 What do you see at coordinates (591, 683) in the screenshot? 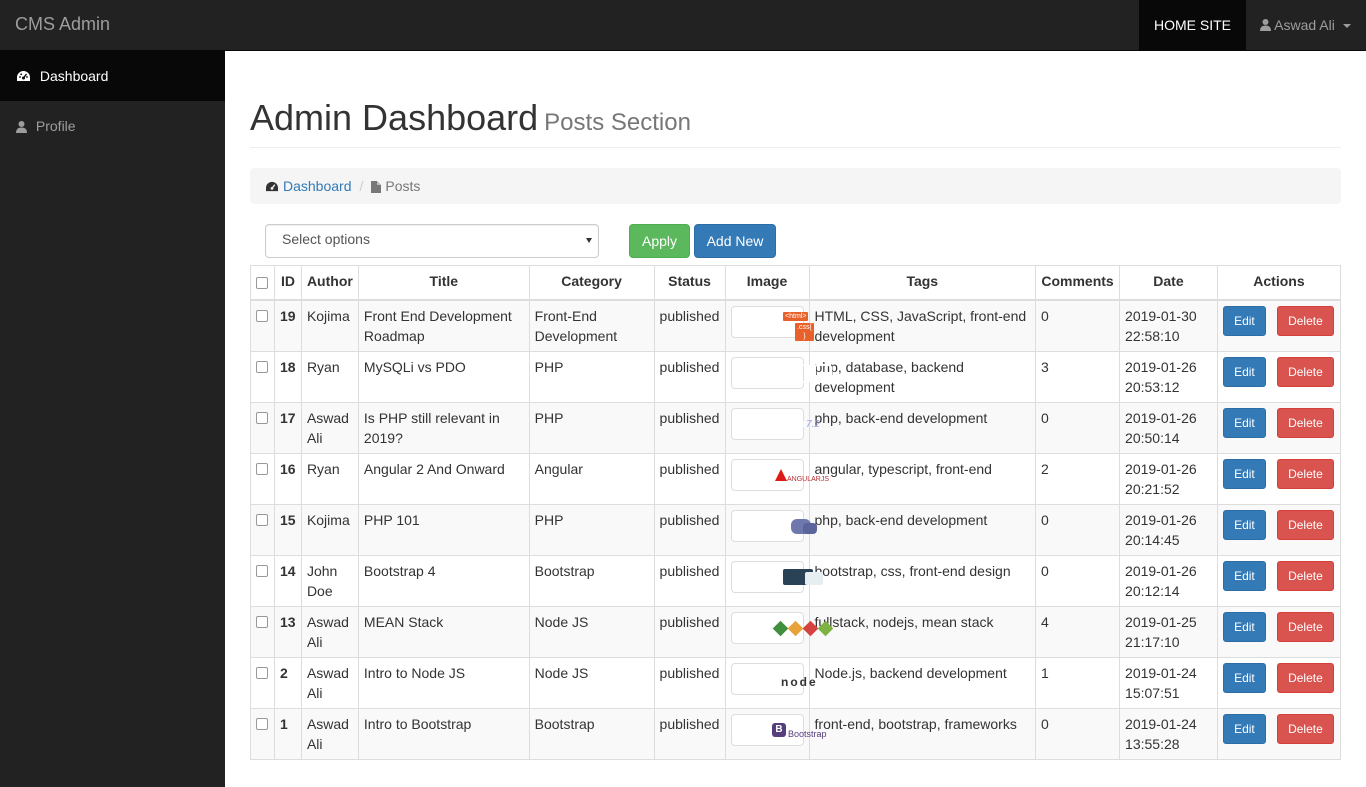
I see `post-category: Node JS` at bounding box center [591, 683].